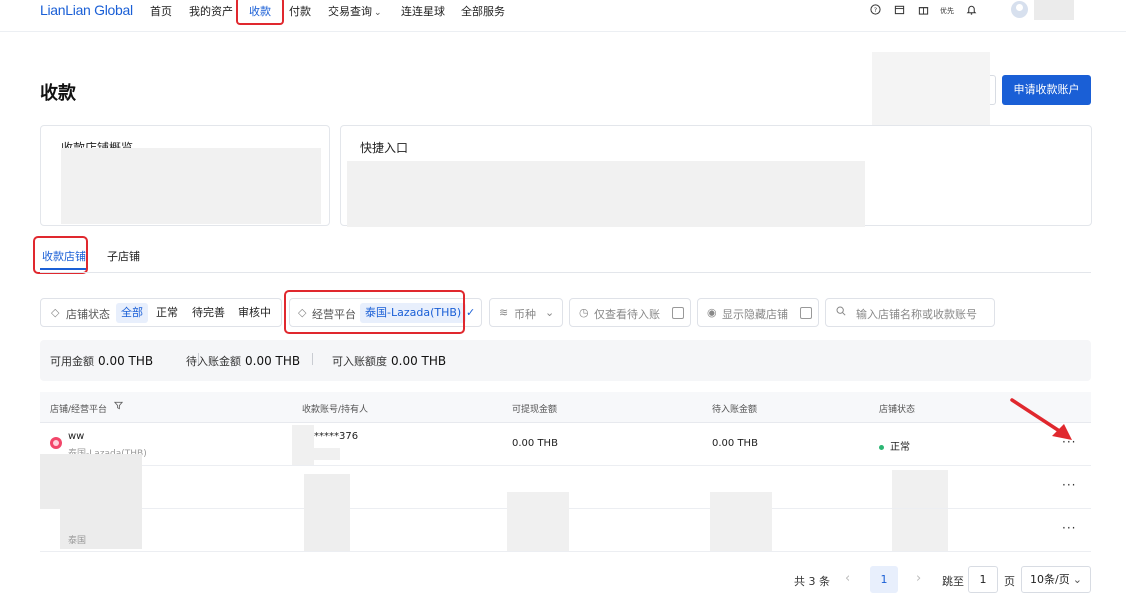  Describe the element at coordinates (335, 410) in the screenshot. I see `th-account-holder: 收款账号/持有人` at that location.